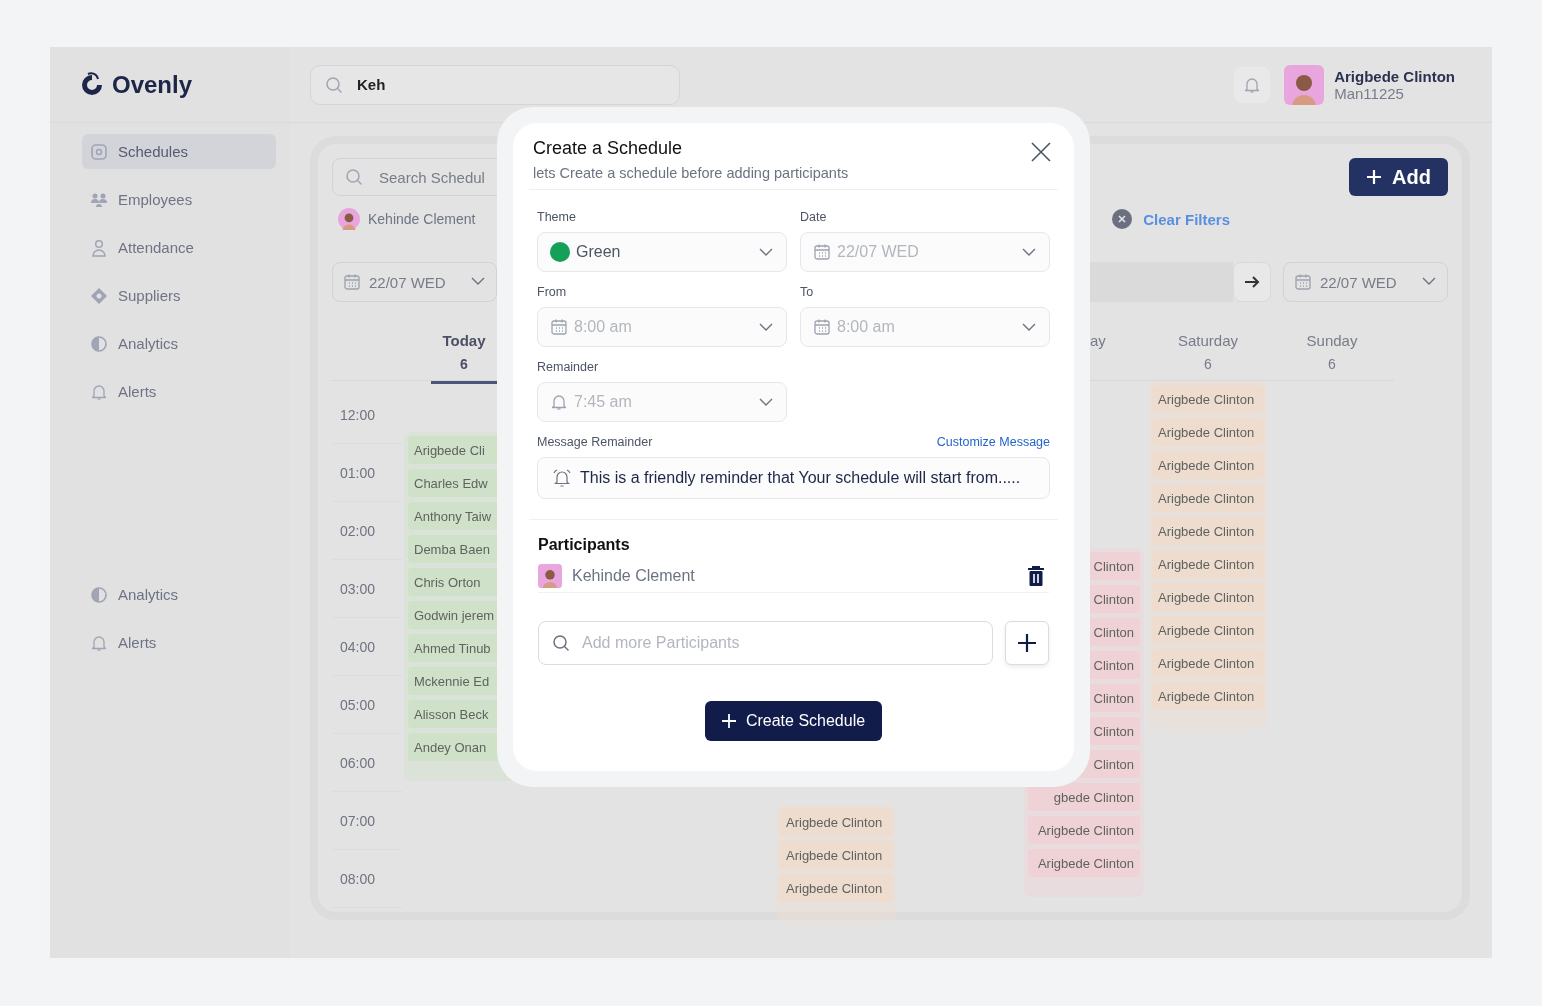 The image size is (1542, 1006). I want to click on field-label: Remainder, so click(568, 367).